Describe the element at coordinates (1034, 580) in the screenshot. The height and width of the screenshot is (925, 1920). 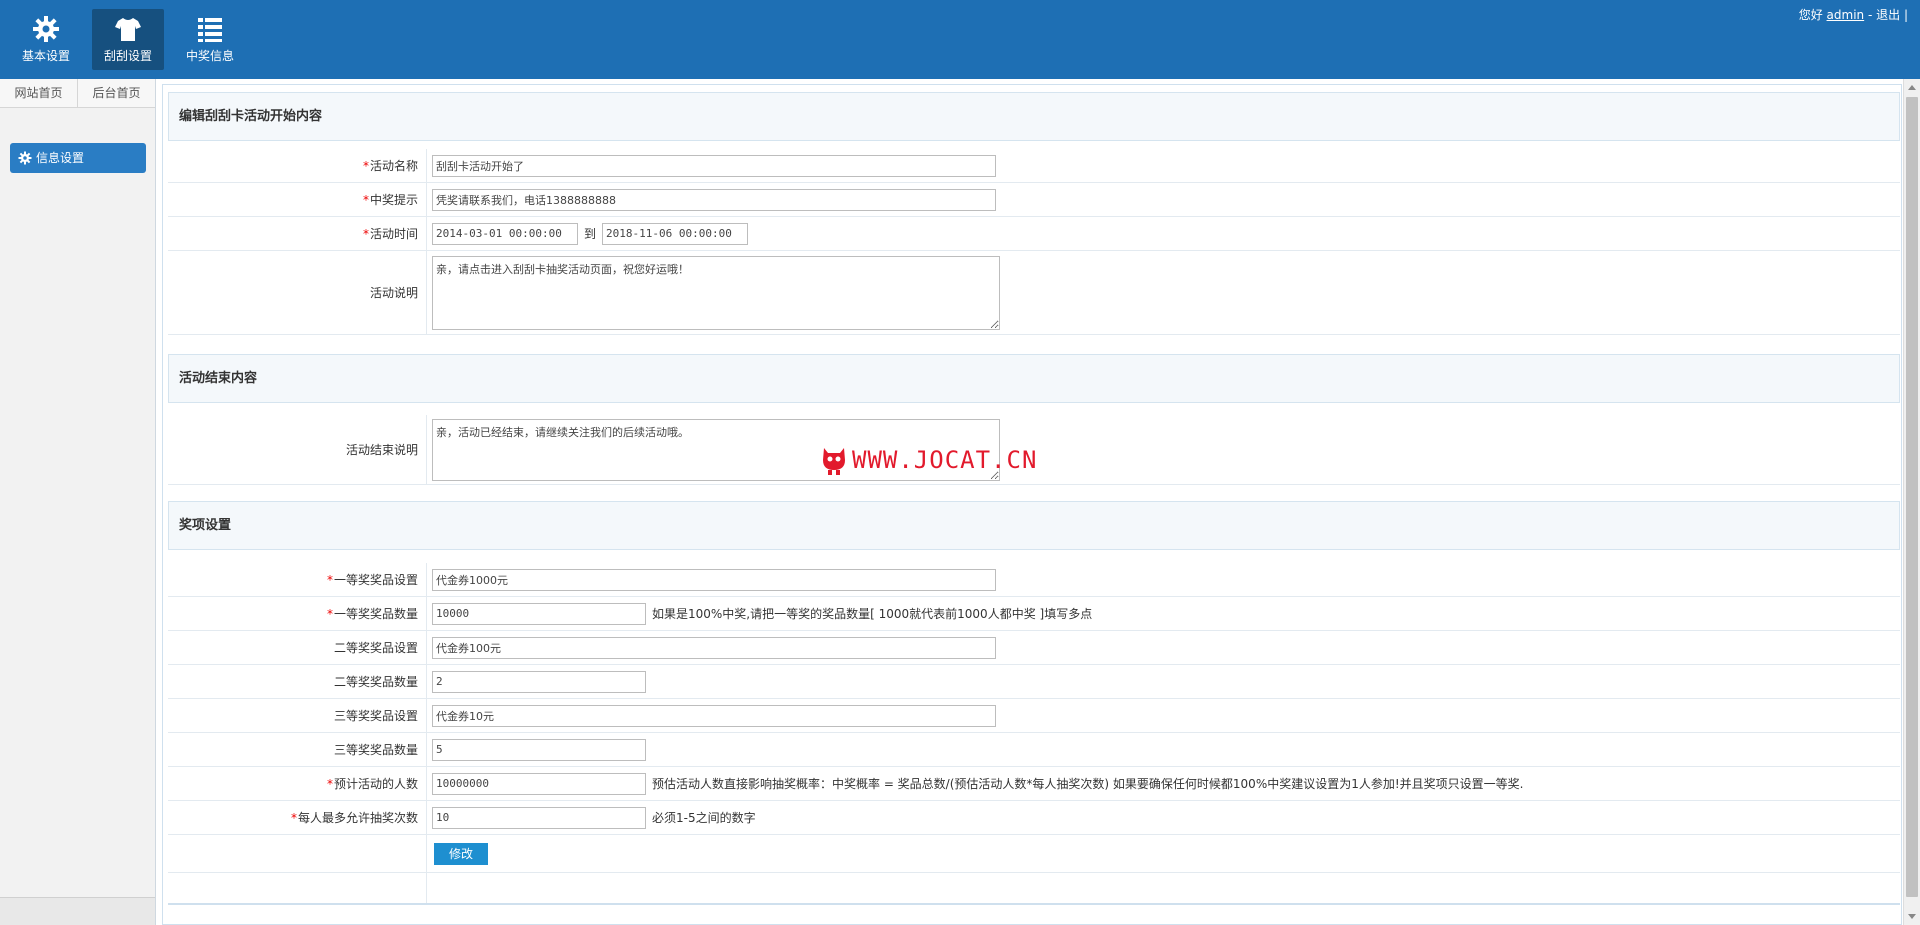
I see `form-row-prize1-name: * 一等奖奖品设置` at that location.